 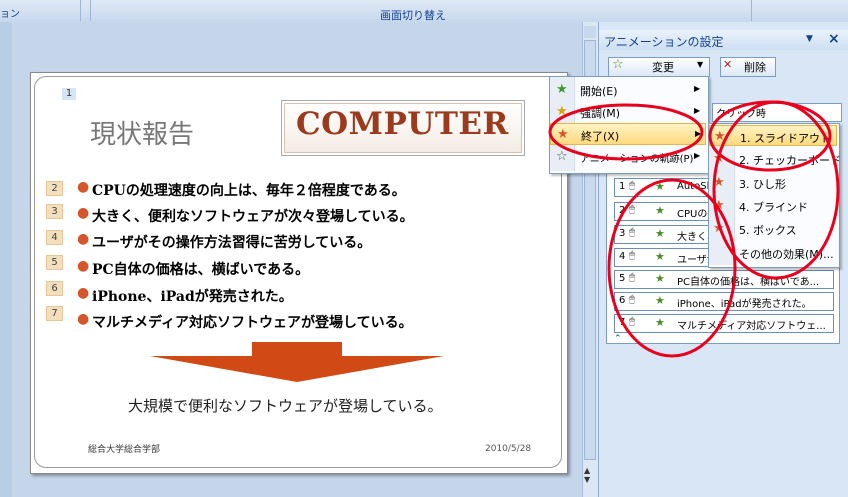 I want to click on down-arrow-shape, so click(x=297, y=363).